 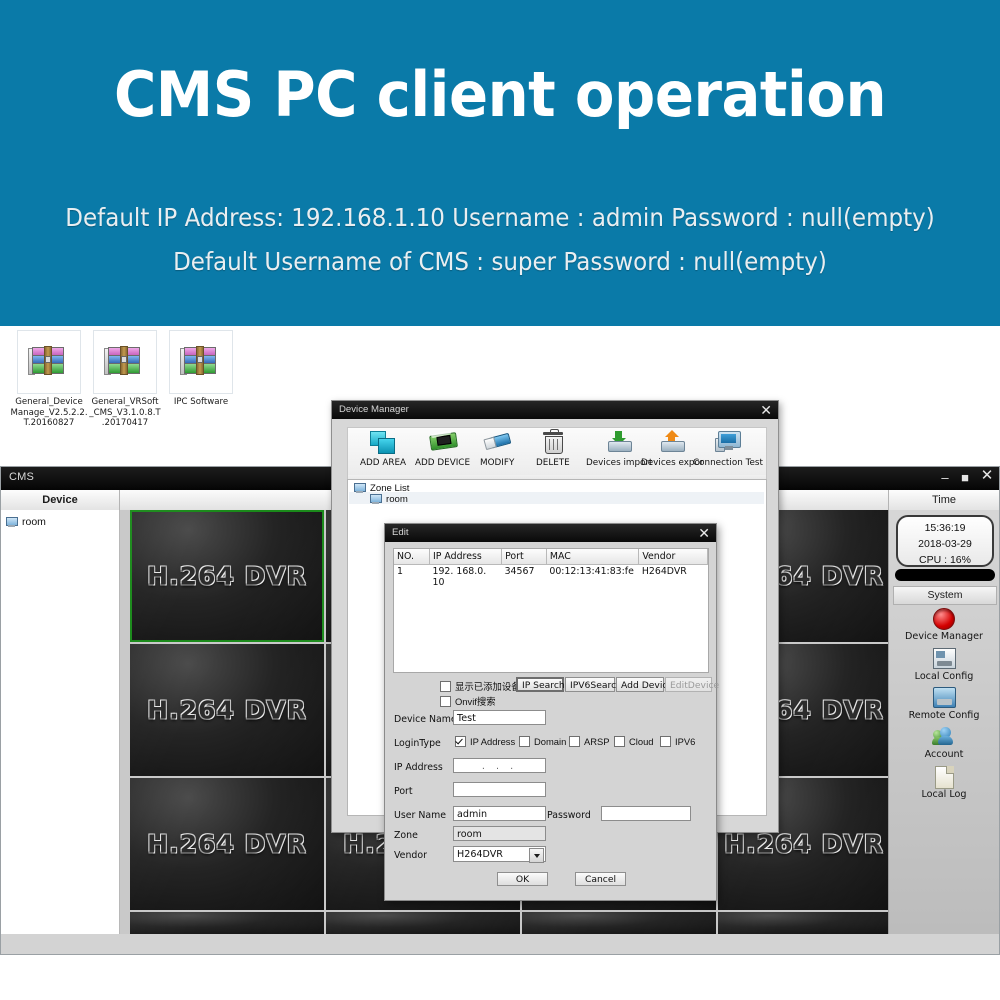 What do you see at coordinates (381, 488) in the screenshot?
I see `zone-list-root: Zone List` at bounding box center [381, 488].